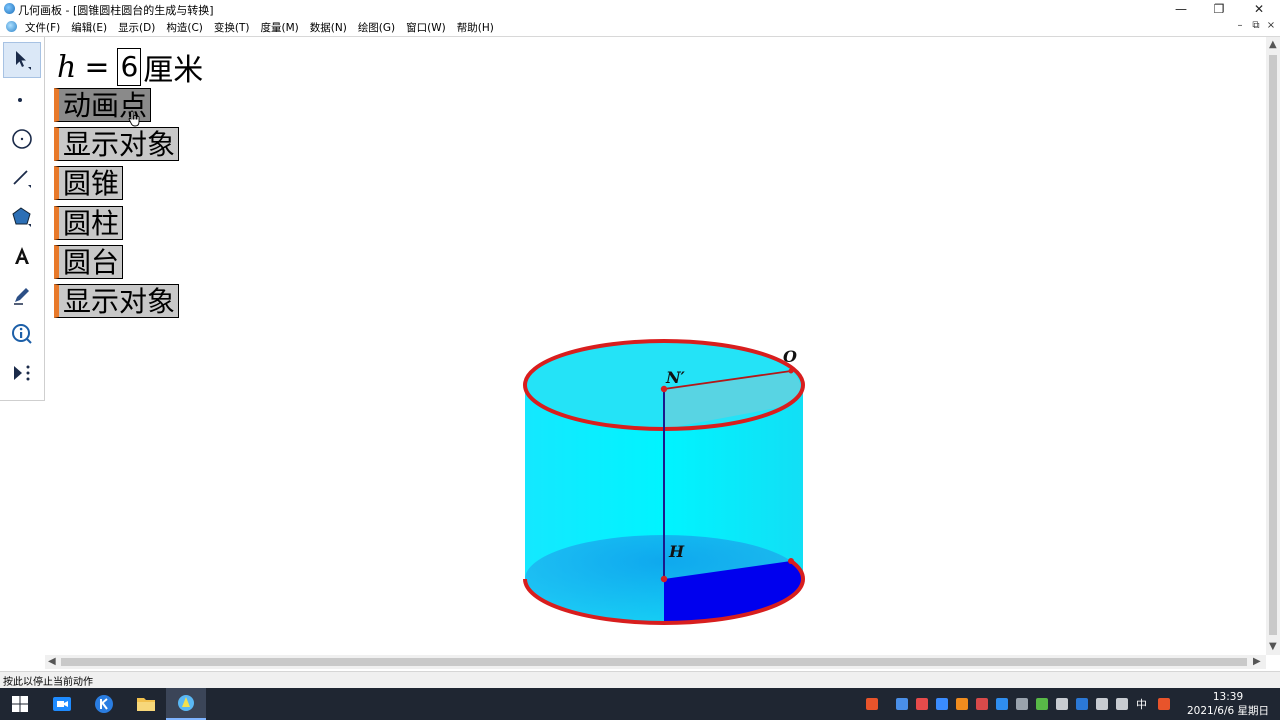 Image resolution: width=1280 pixels, height=720 pixels. I want to click on marker-tool, so click(22, 295).